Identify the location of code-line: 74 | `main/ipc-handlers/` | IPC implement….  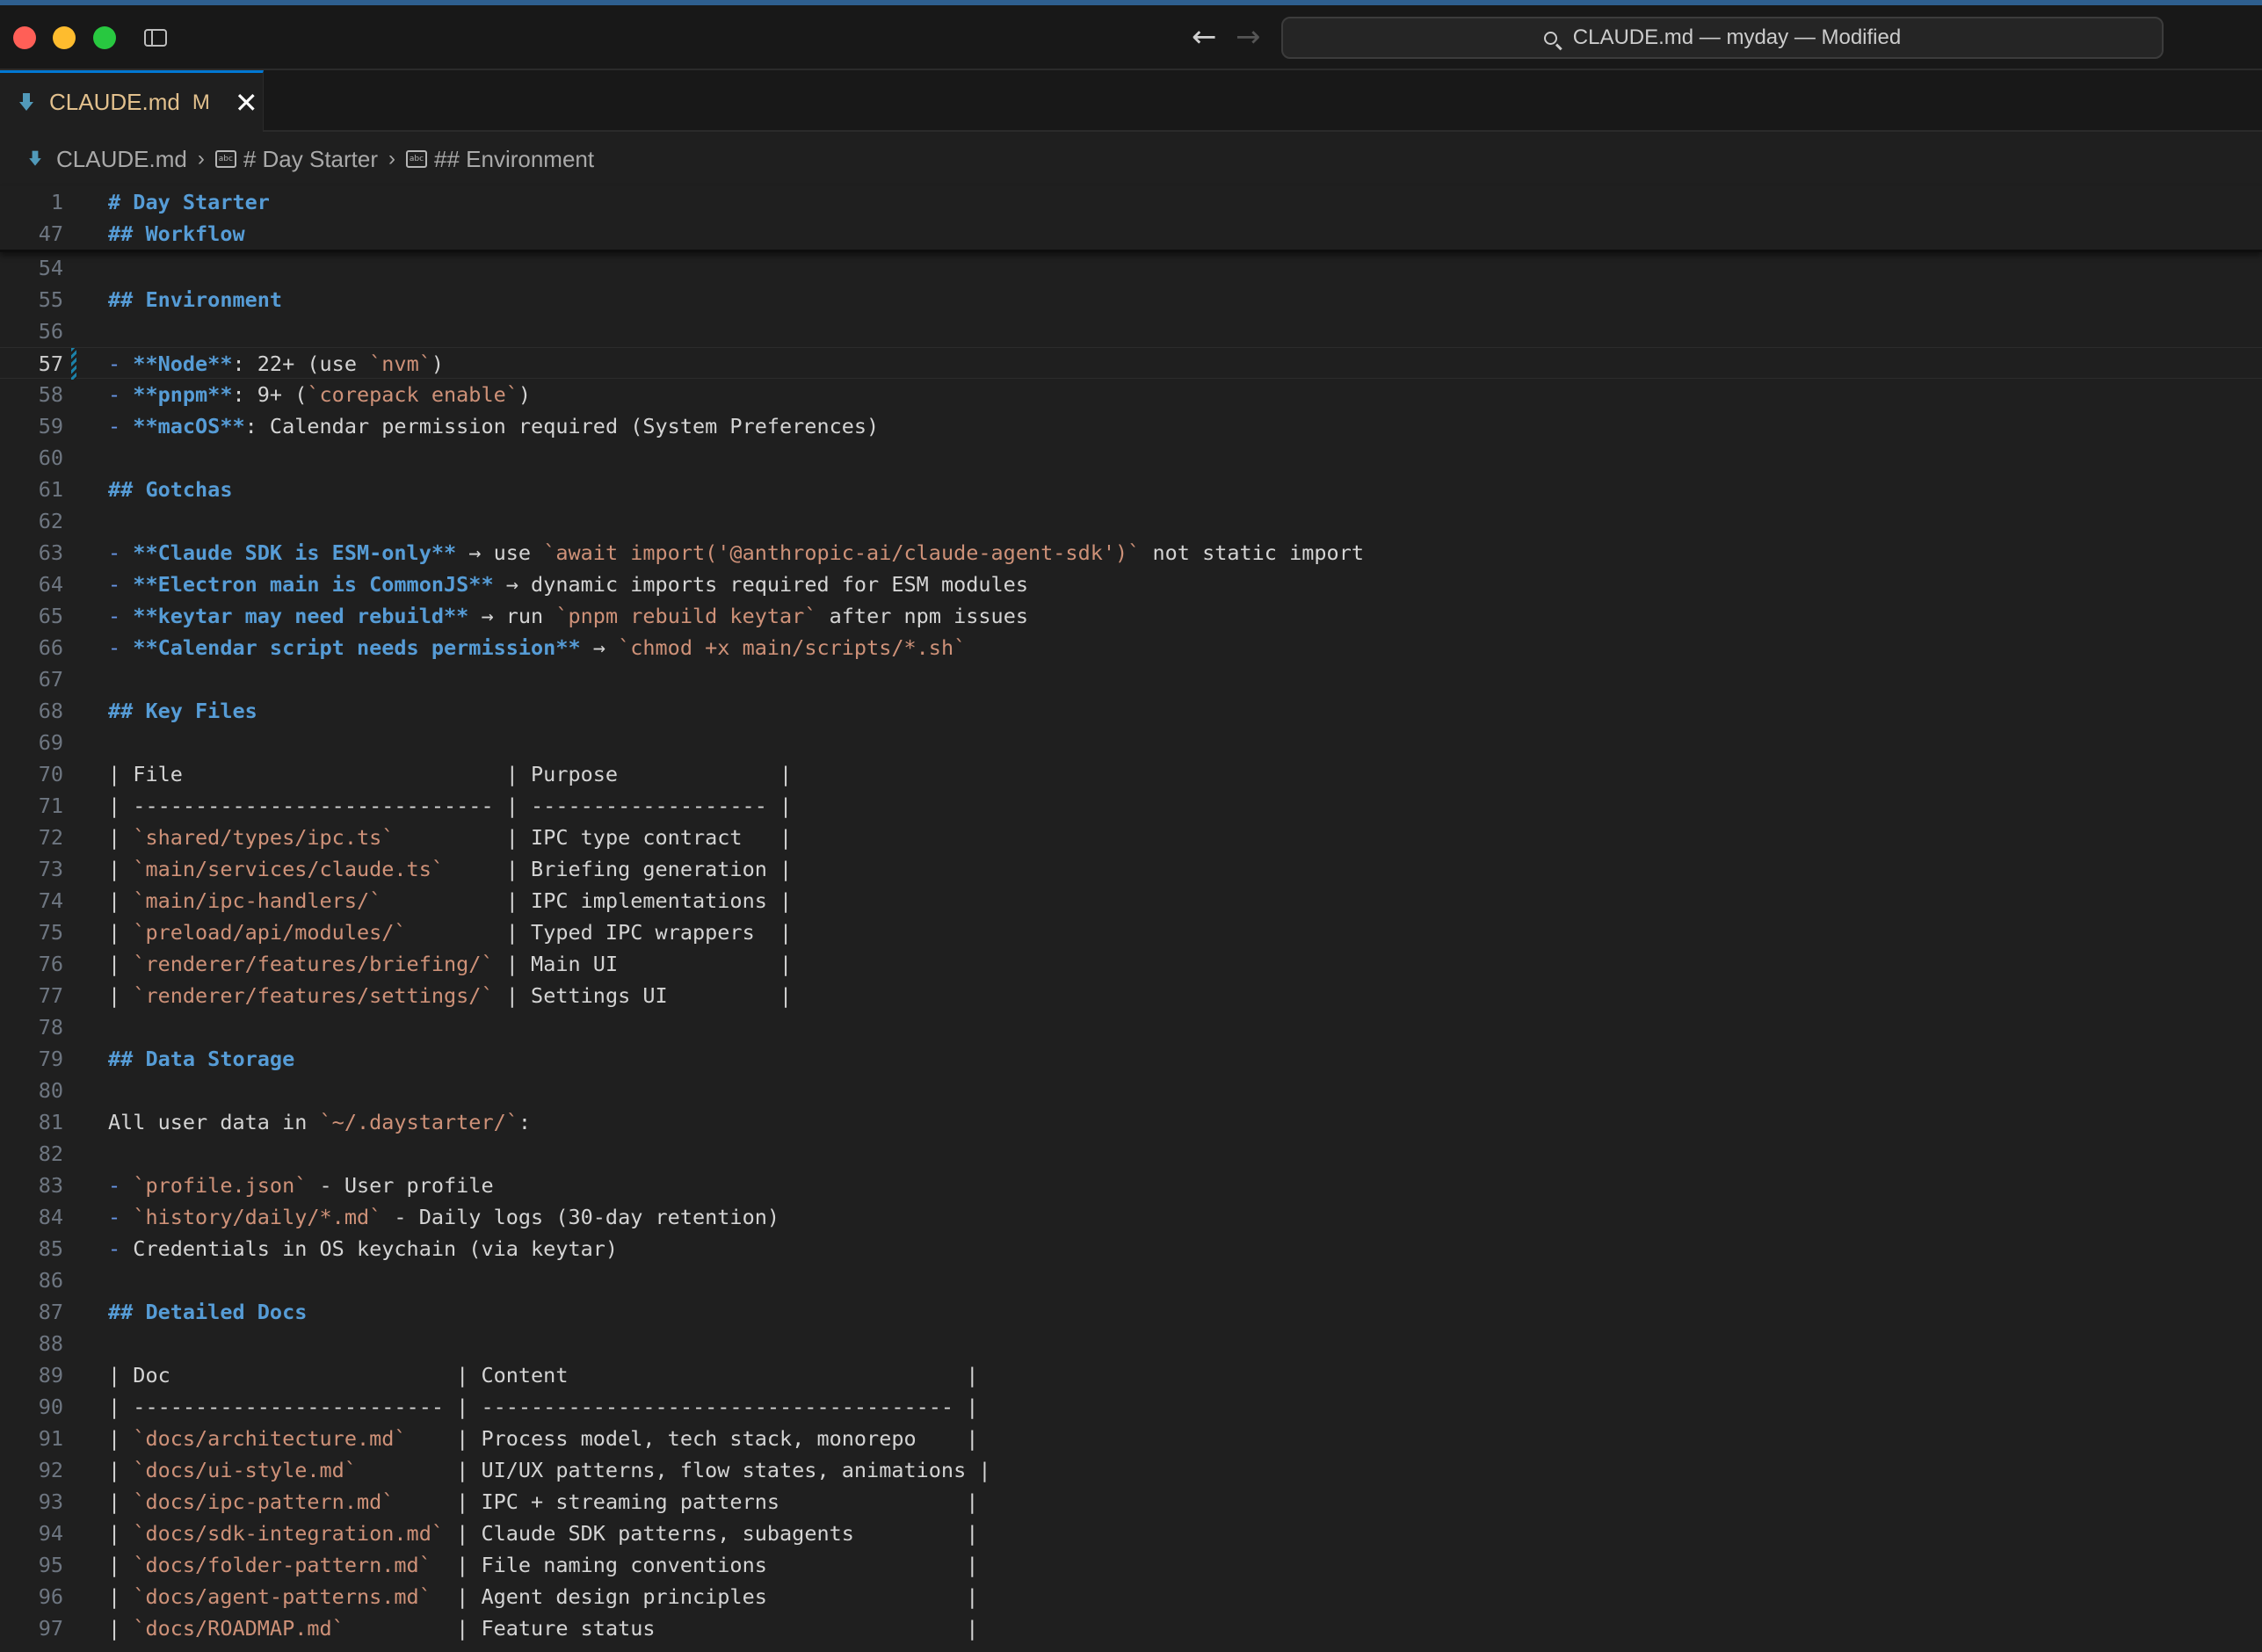
(1131, 901).